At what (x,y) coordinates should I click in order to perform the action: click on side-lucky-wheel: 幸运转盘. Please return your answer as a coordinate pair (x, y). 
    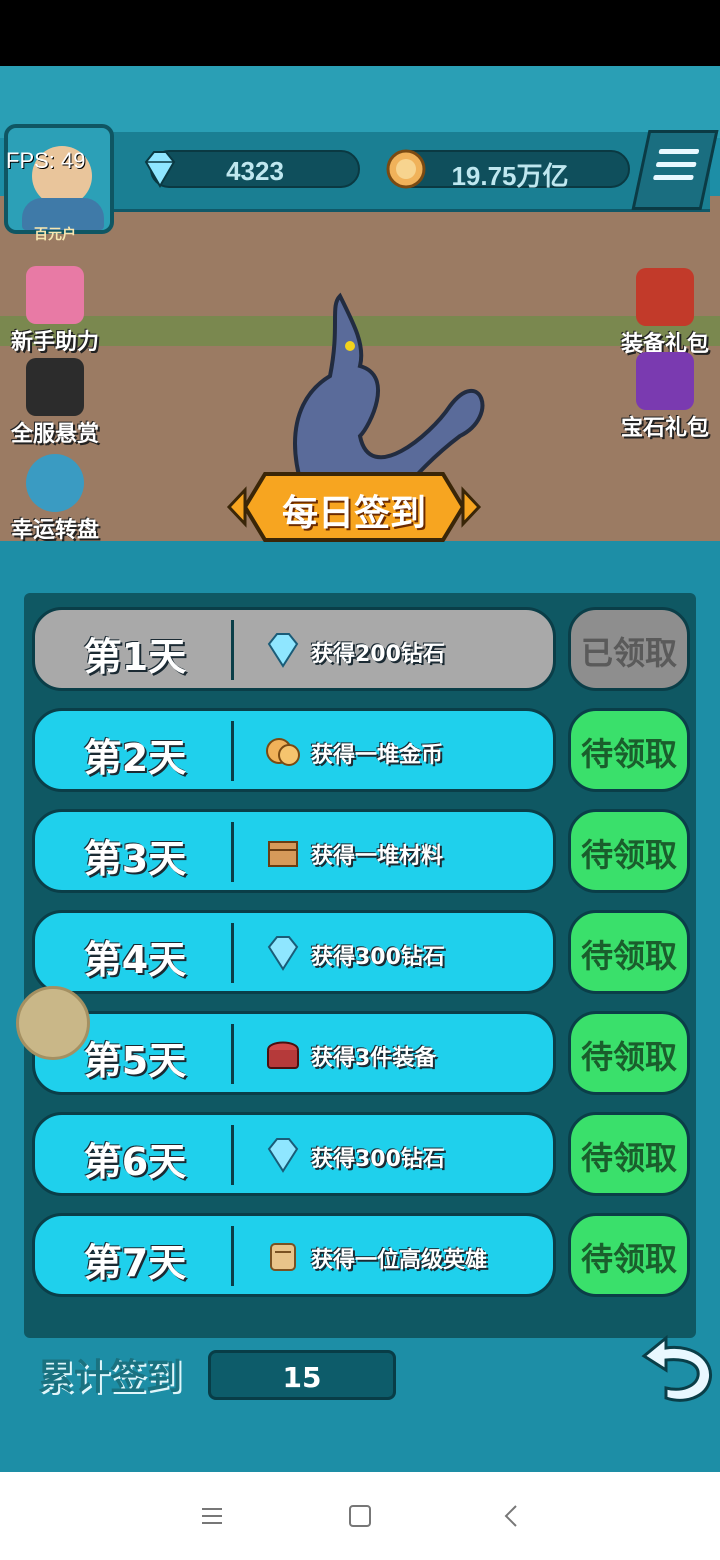
    Looking at the image, I should click on (55, 499).